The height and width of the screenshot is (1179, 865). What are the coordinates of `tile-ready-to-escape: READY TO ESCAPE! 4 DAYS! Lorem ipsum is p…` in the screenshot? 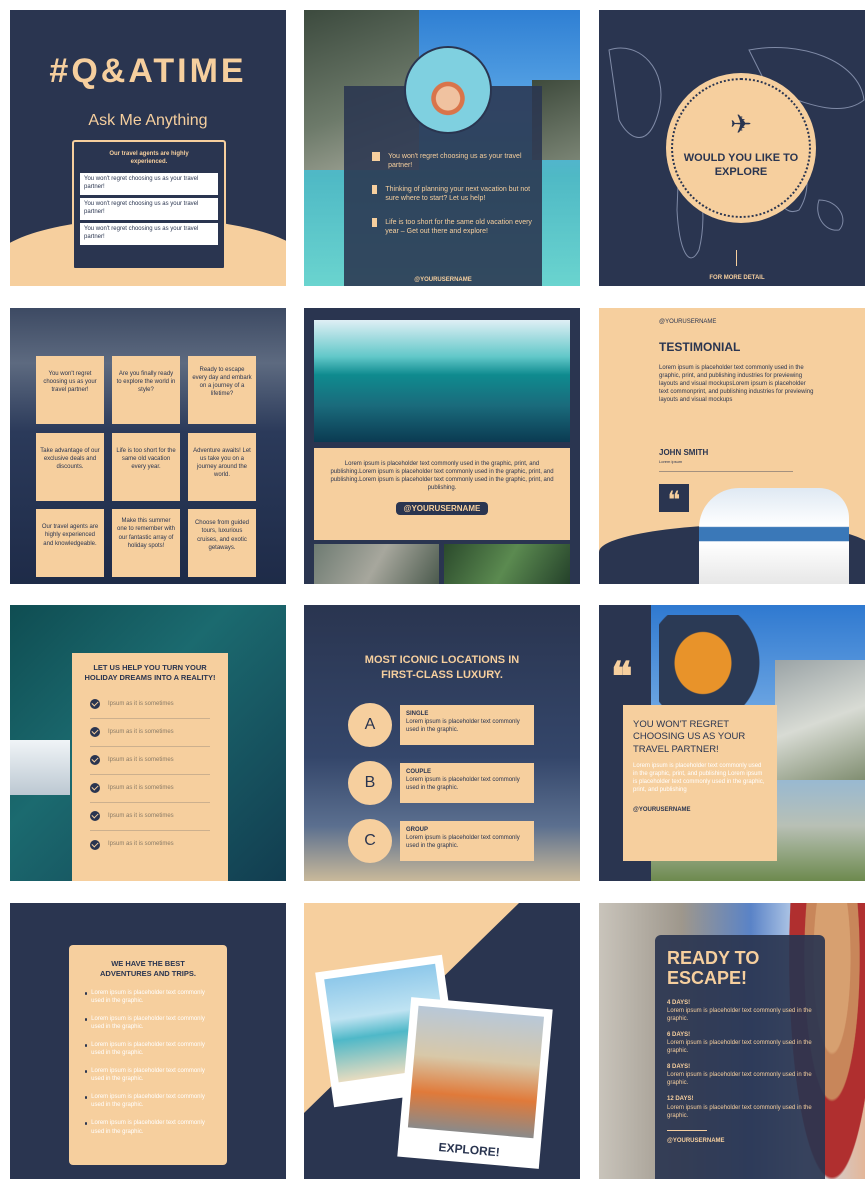 It's located at (732, 1041).